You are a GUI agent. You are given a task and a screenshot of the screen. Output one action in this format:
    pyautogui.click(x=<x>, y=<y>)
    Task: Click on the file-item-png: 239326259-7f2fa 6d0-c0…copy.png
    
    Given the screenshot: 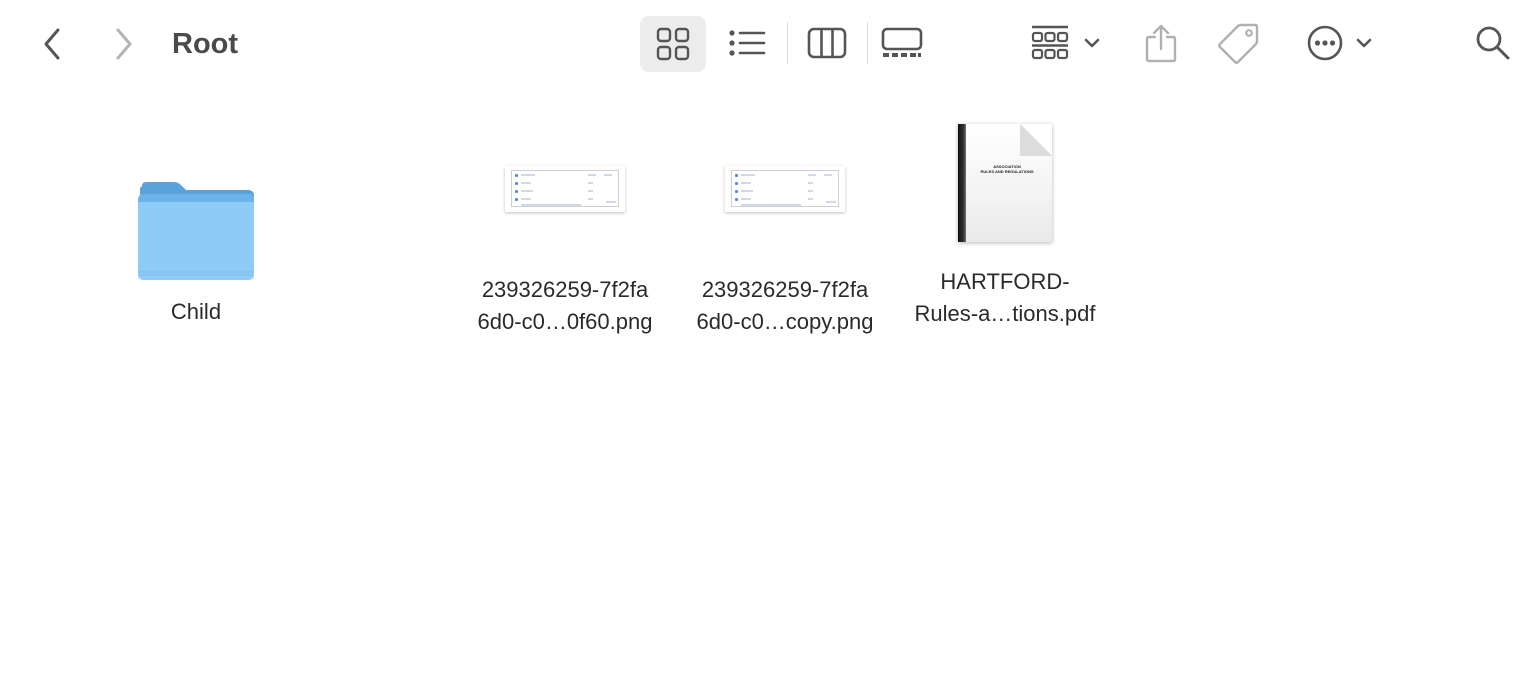 What is the action you would take?
    pyautogui.click(x=785, y=248)
    